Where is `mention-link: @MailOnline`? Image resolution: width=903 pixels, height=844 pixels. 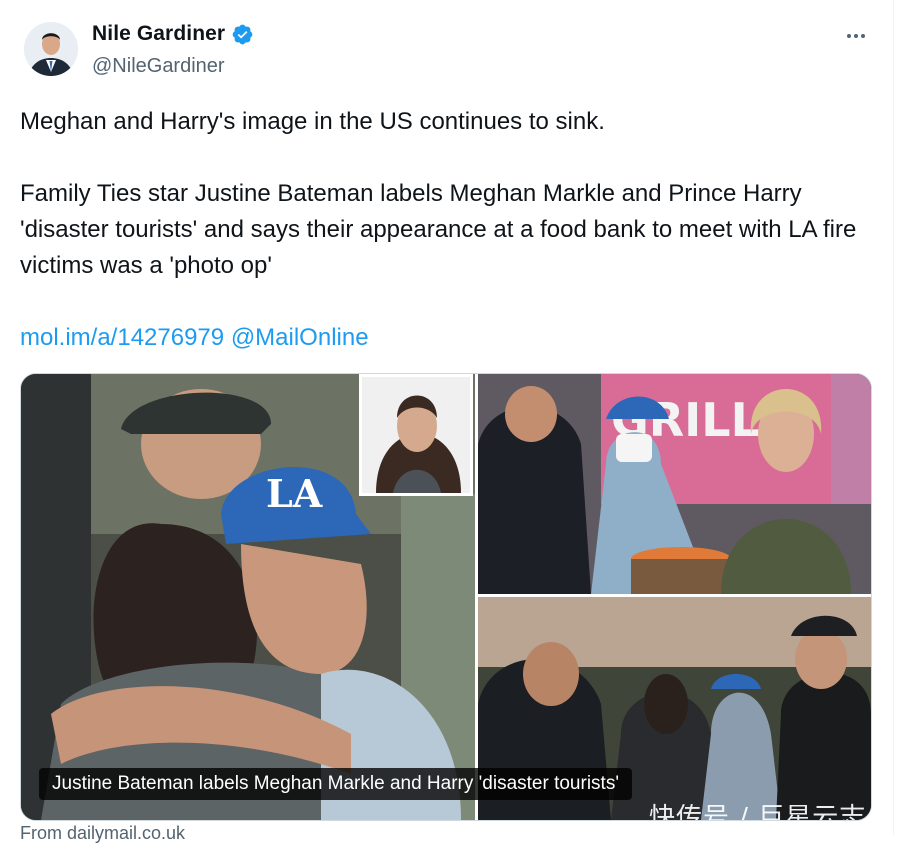 mention-link: @MailOnline is located at coordinates (300, 337).